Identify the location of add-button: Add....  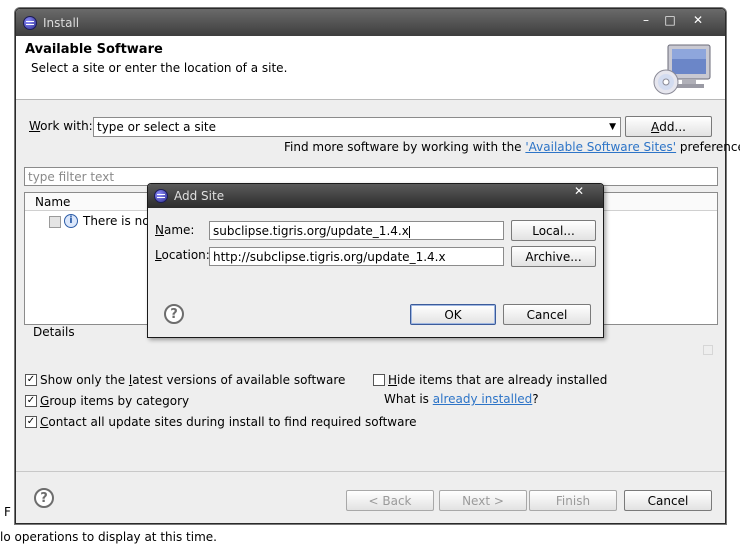
(668, 126).